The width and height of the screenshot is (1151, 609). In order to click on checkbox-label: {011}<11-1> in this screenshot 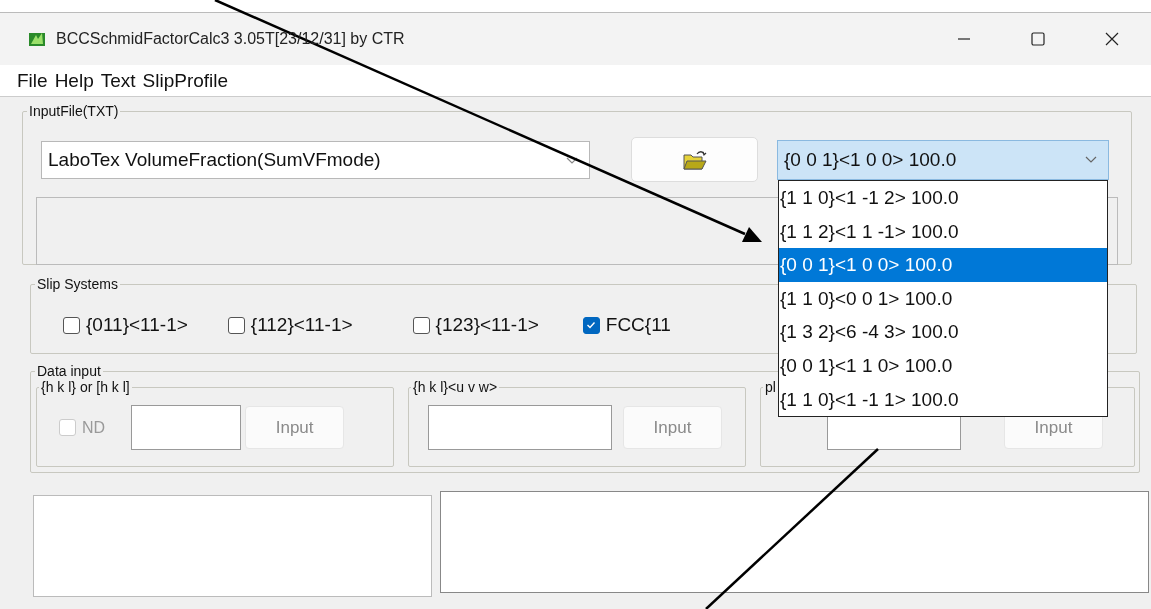, I will do `click(137, 325)`.